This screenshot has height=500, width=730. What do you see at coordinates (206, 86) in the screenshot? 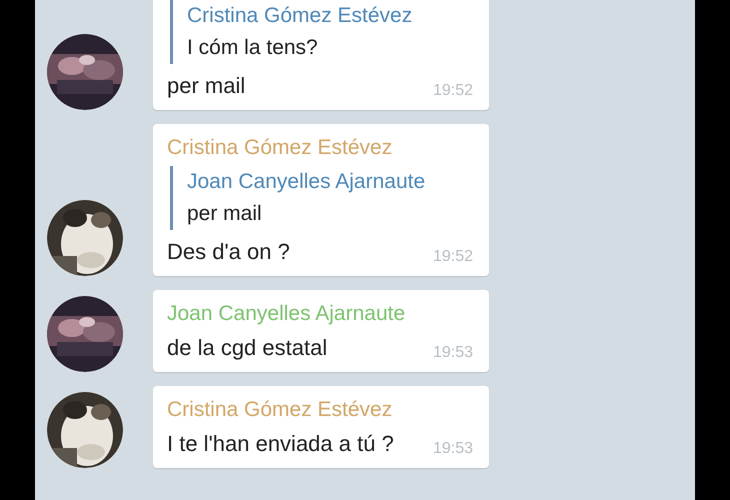
I see `message-text: per mail` at bounding box center [206, 86].